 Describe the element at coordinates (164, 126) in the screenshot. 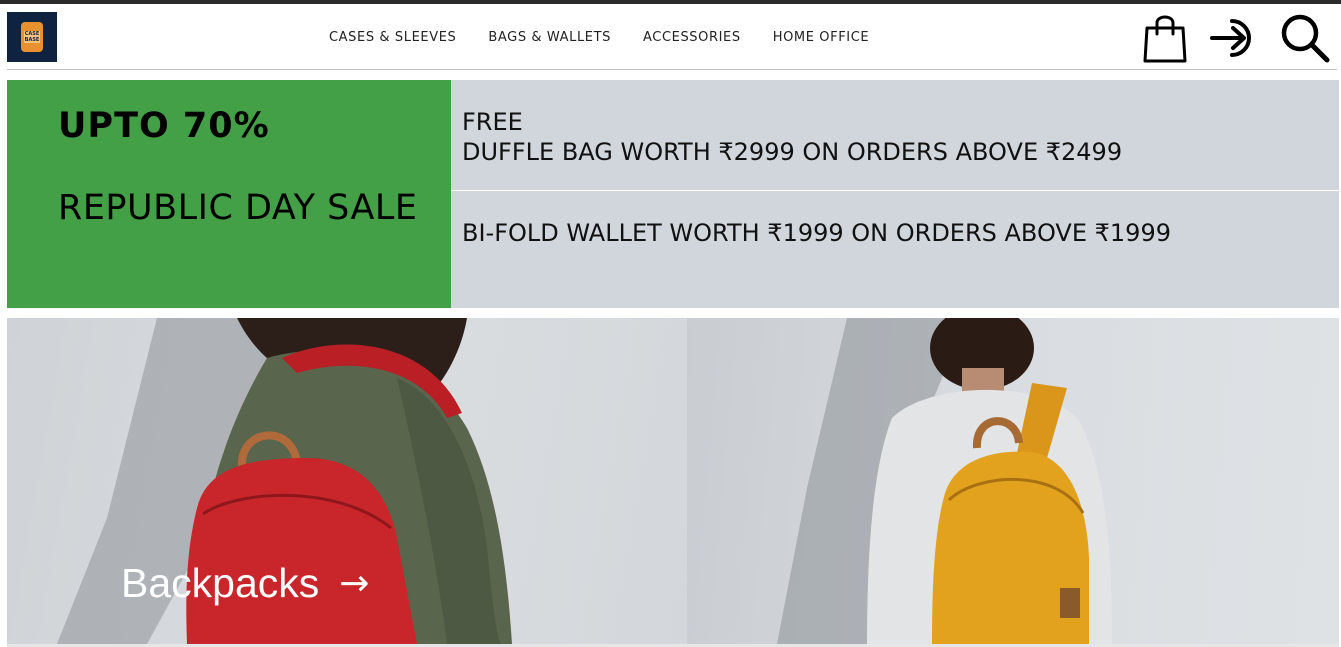

I see `sale-headline: UPTO 70%` at that location.